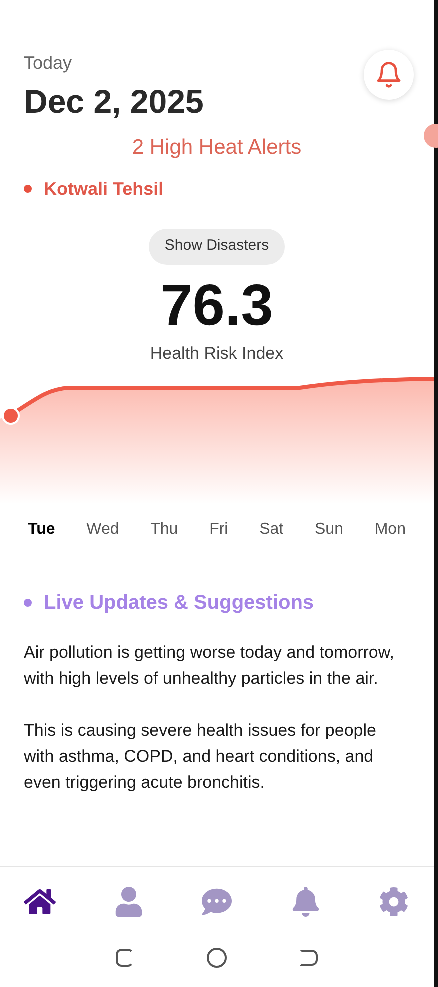 The height and width of the screenshot is (987, 438). I want to click on day-tab: Sat, so click(272, 530).